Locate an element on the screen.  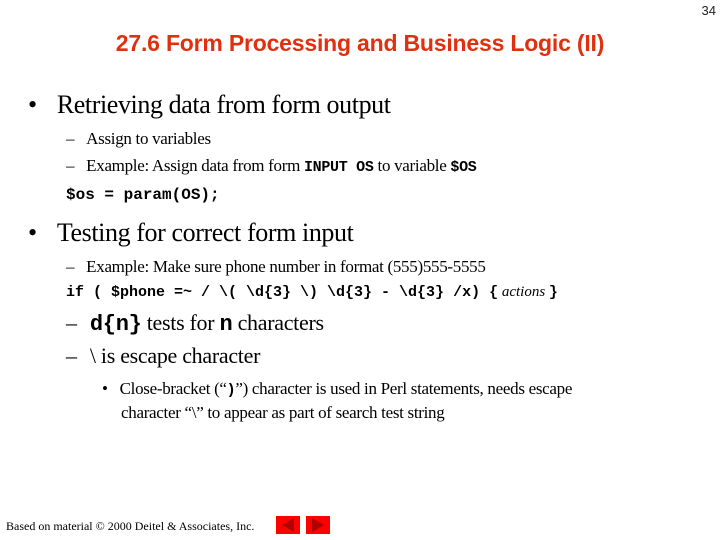
bullet-text: Retrieving data from form output is located at coordinates (223, 104).